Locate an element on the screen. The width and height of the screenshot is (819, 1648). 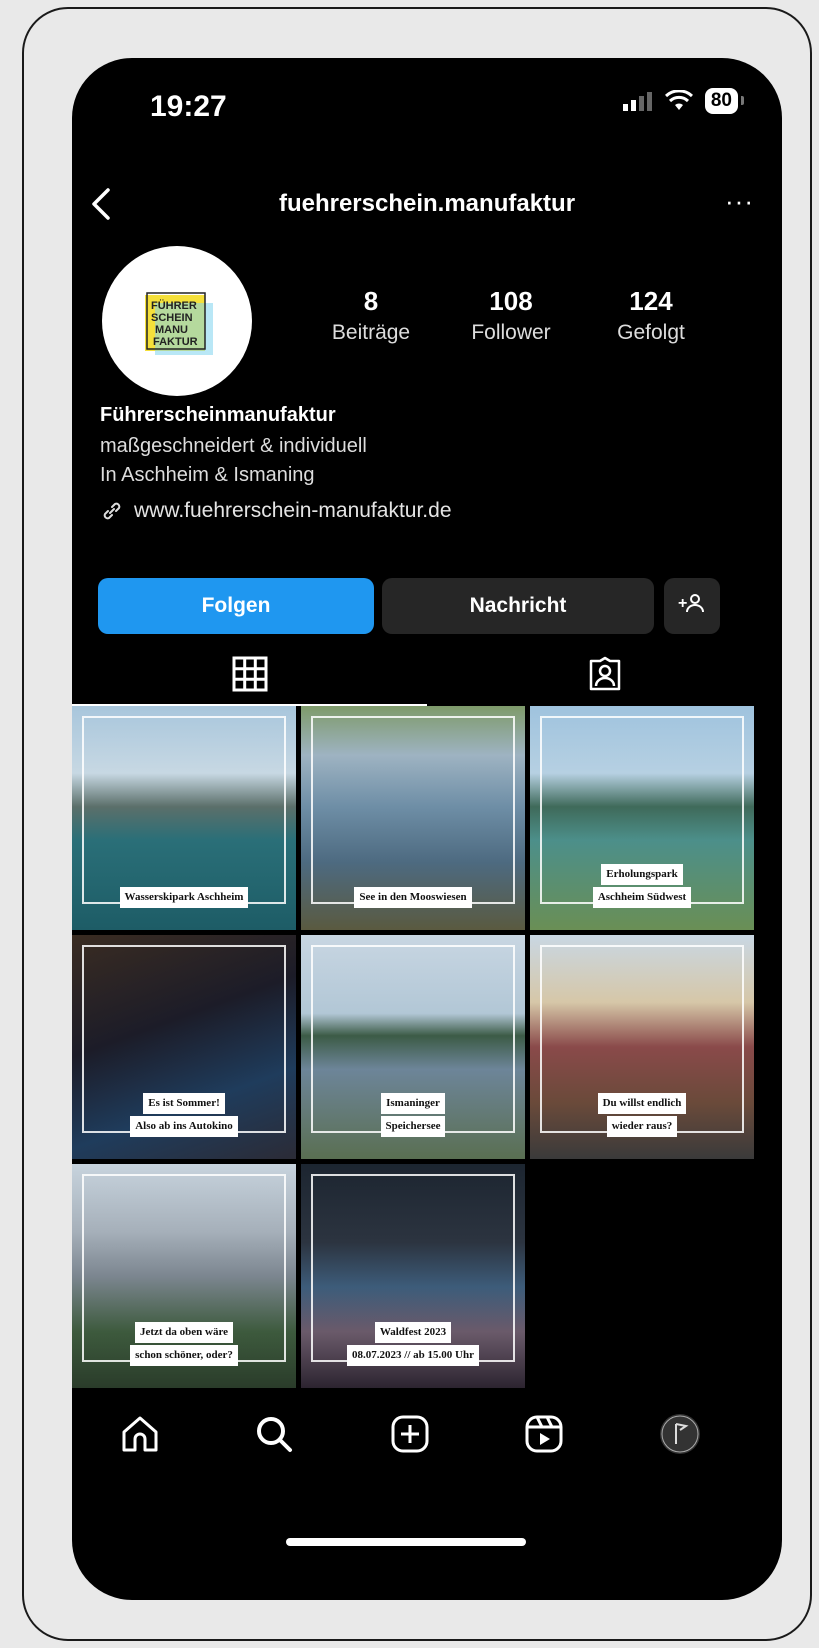
tab-tagged is located at coordinates (604, 674).